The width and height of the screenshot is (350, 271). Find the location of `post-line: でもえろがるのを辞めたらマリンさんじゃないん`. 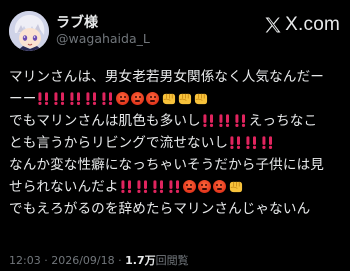

post-line: でもえろがるのを辞めたらマリンさんじゃないん is located at coordinates (176, 209).